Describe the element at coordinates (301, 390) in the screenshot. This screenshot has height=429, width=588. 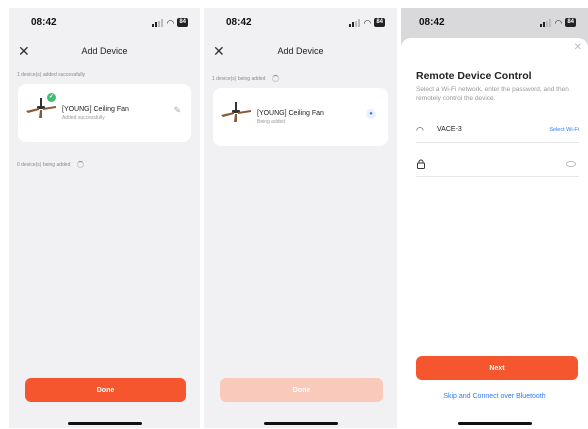
I see `done-button-disabled: Done` at that location.